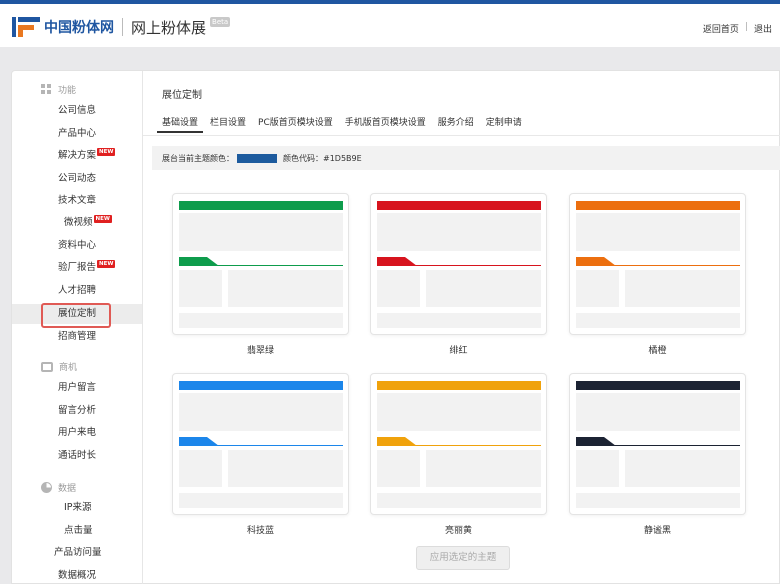 The image size is (780, 584). What do you see at coordinates (342, 158) in the screenshot?
I see `color-code-value: #1D5B9E` at bounding box center [342, 158].